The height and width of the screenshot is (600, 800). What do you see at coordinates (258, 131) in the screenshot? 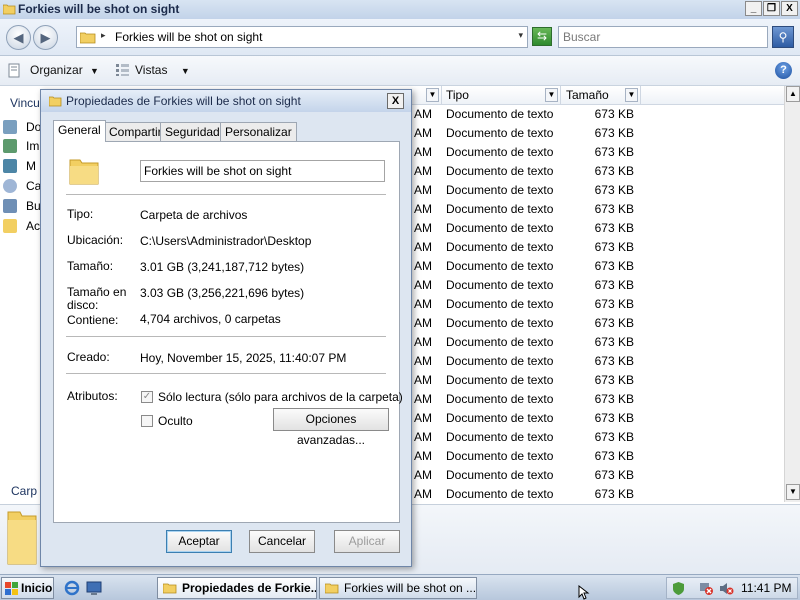
I see `tab-customize: Personalizar` at bounding box center [258, 131].